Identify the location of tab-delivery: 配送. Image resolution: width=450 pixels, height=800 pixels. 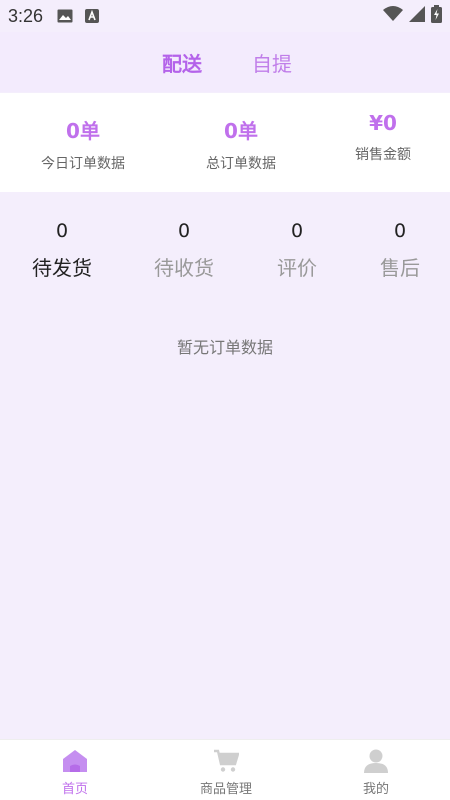
(182, 62).